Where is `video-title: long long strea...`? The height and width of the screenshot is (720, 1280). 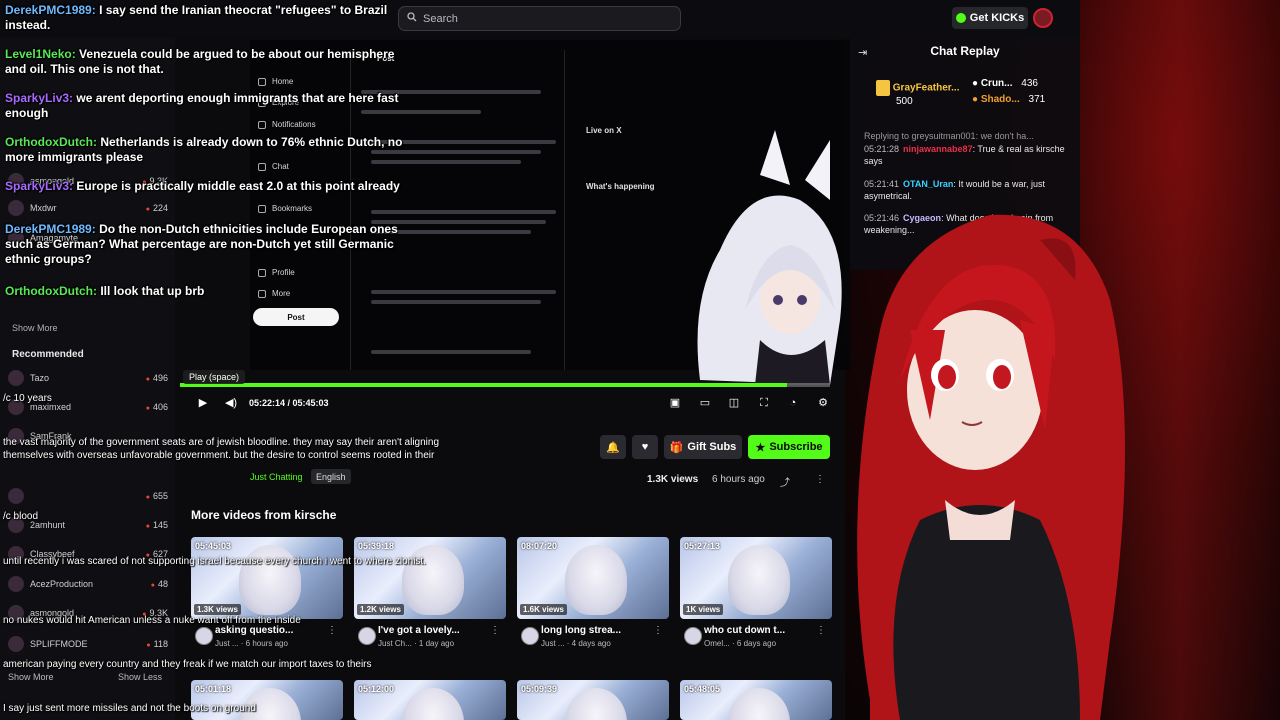 video-title: long long strea... is located at coordinates (593, 630).